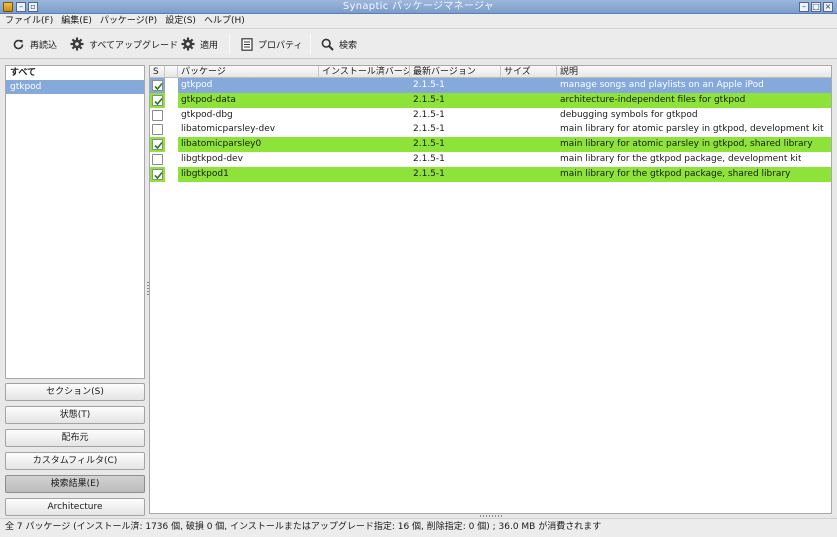 This screenshot has width=837, height=537. I want to click on menu-file: ファイル(F), so click(28, 21).